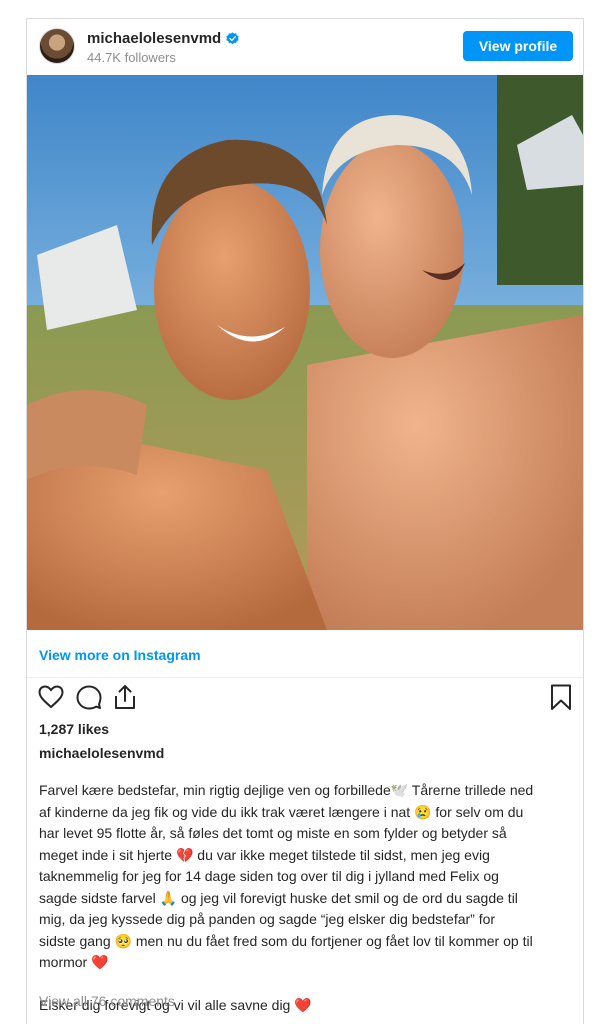  What do you see at coordinates (305, 700) in the screenshot?
I see `action-bar` at bounding box center [305, 700].